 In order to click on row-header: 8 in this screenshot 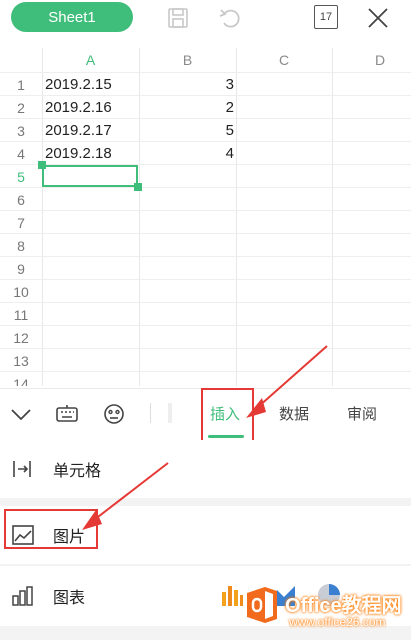, I will do `click(21, 245)`.